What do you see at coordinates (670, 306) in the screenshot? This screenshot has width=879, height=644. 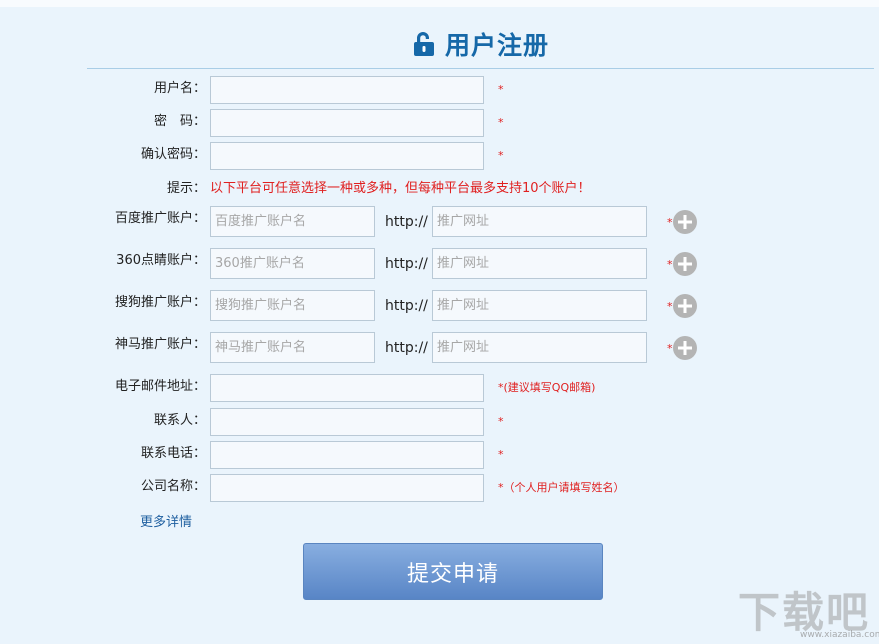 I see `sogou-required-mark: *` at bounding box center [670, 306].